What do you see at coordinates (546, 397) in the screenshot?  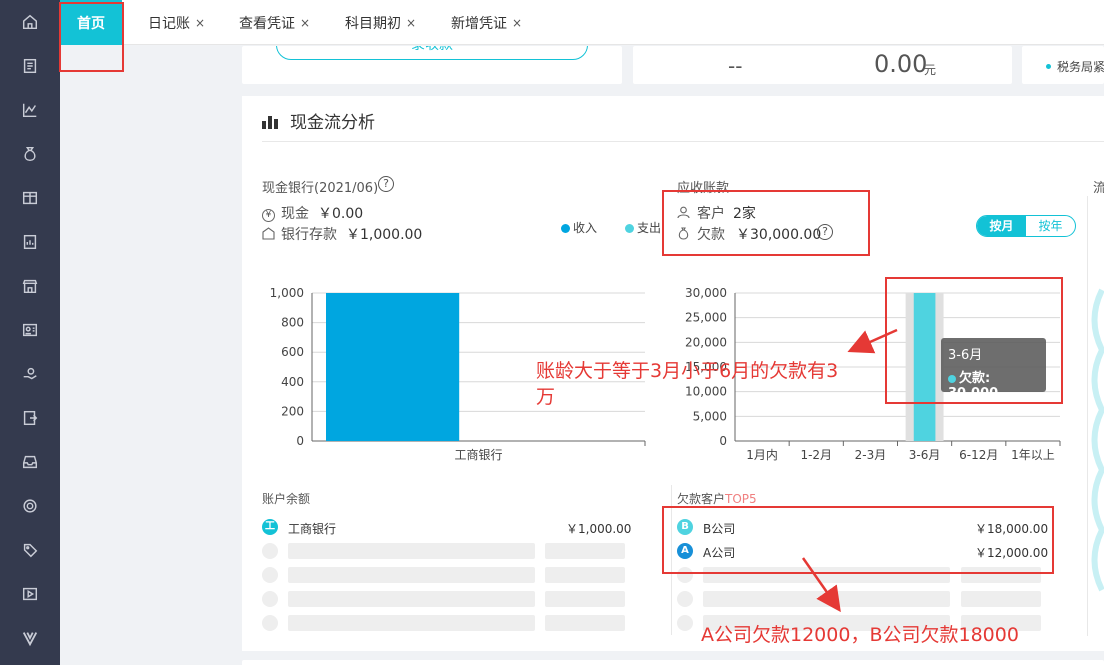 I see `annotation-line: 万` at bounding box center [546, 397].